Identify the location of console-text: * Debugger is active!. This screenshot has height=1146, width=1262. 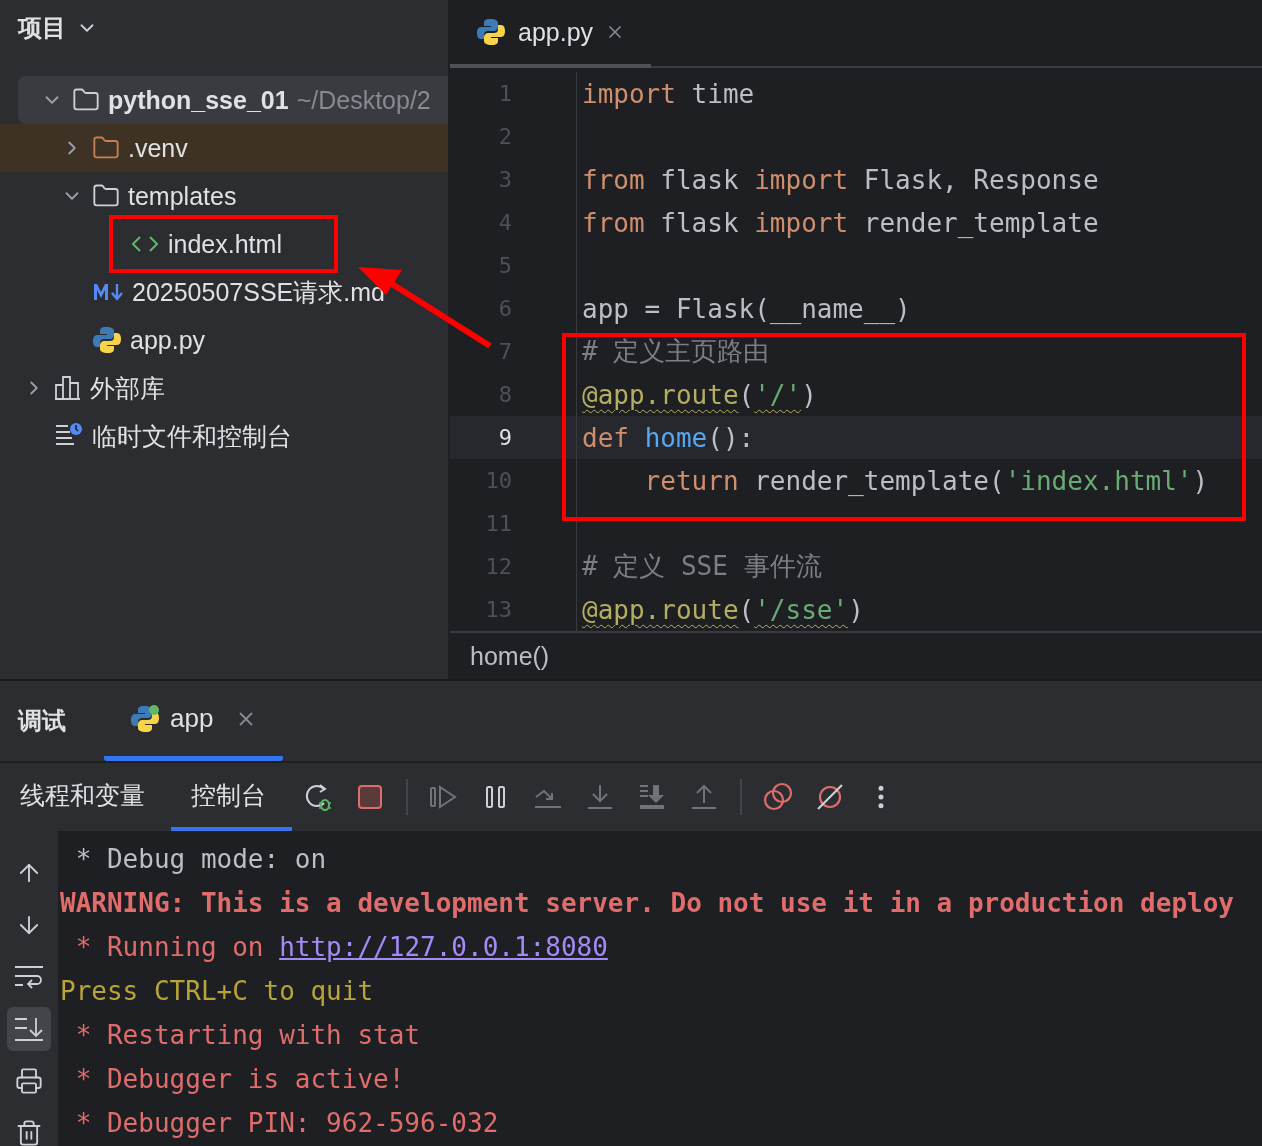
(239, 1079).